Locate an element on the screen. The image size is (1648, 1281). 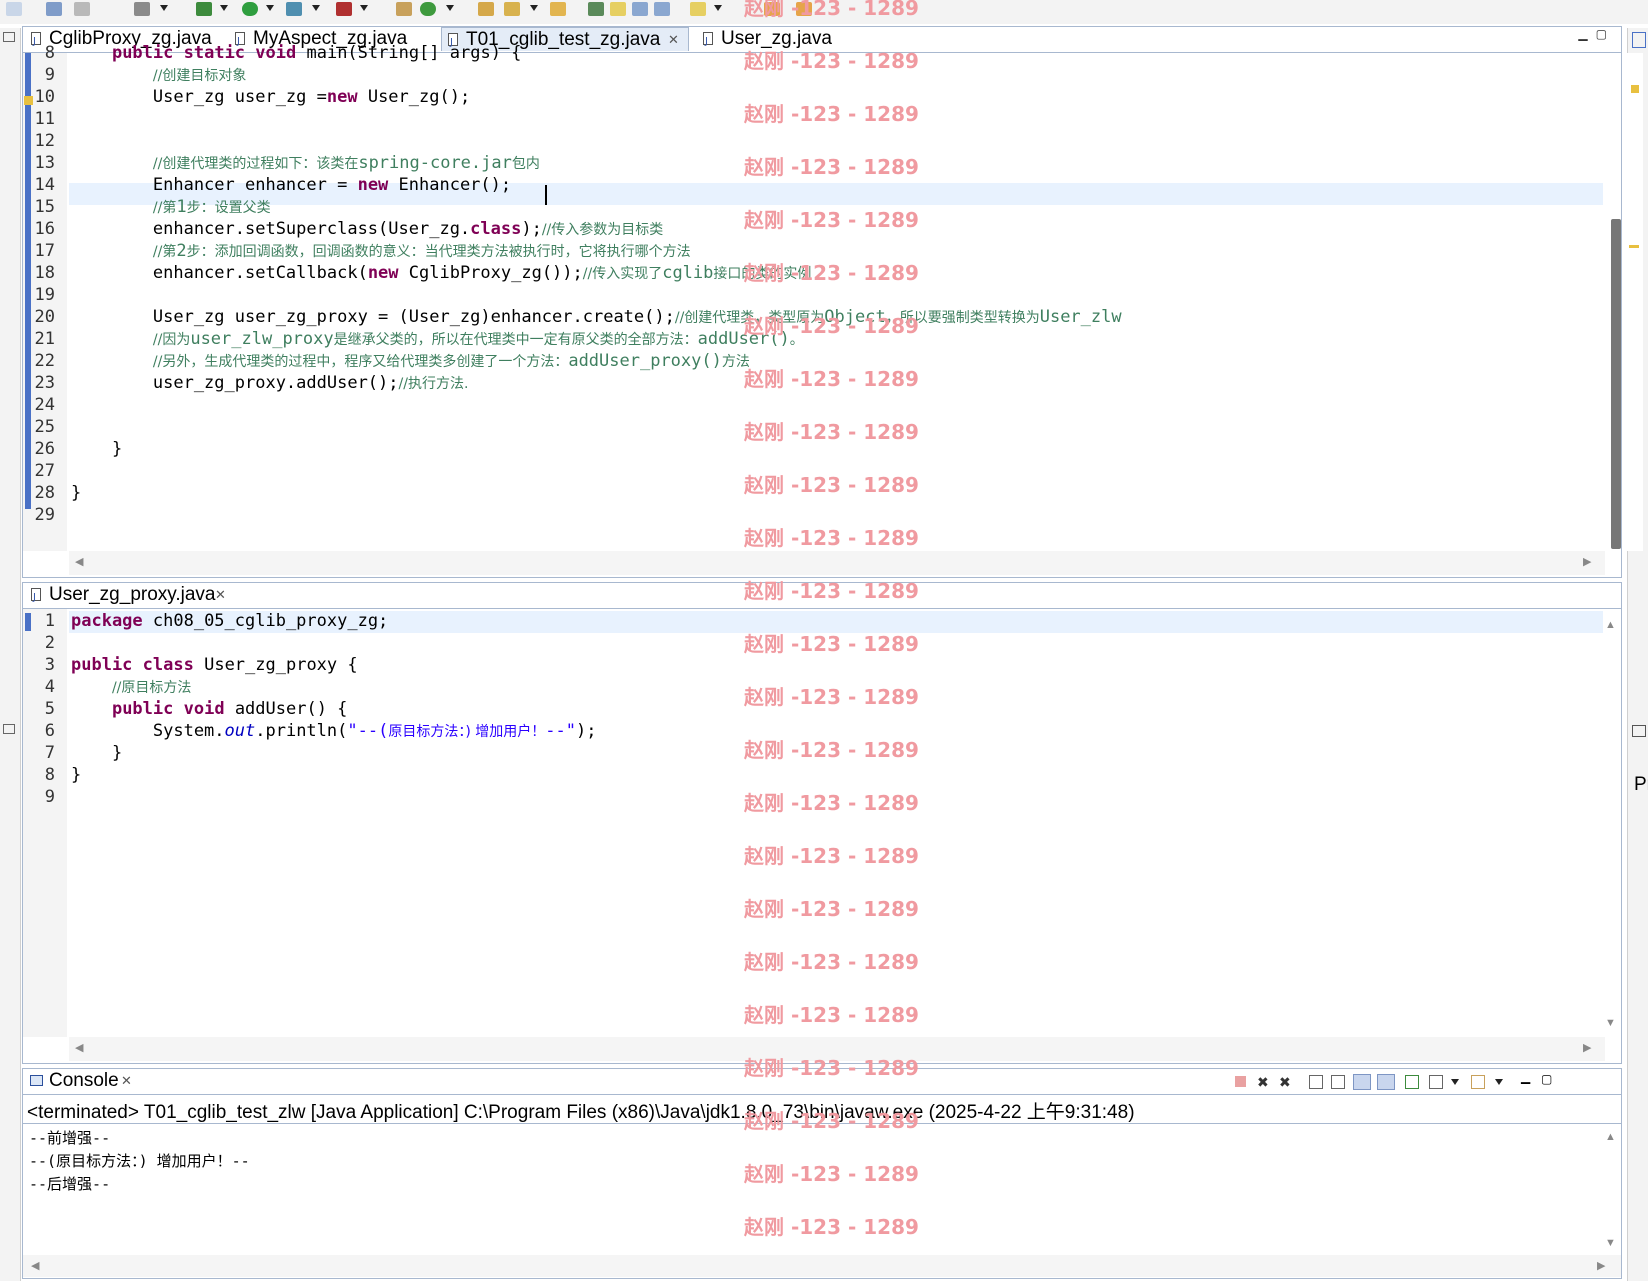
tab-user-zg-proxy: User_zg_proxy.java✕ is located at coordinates (128, 596).